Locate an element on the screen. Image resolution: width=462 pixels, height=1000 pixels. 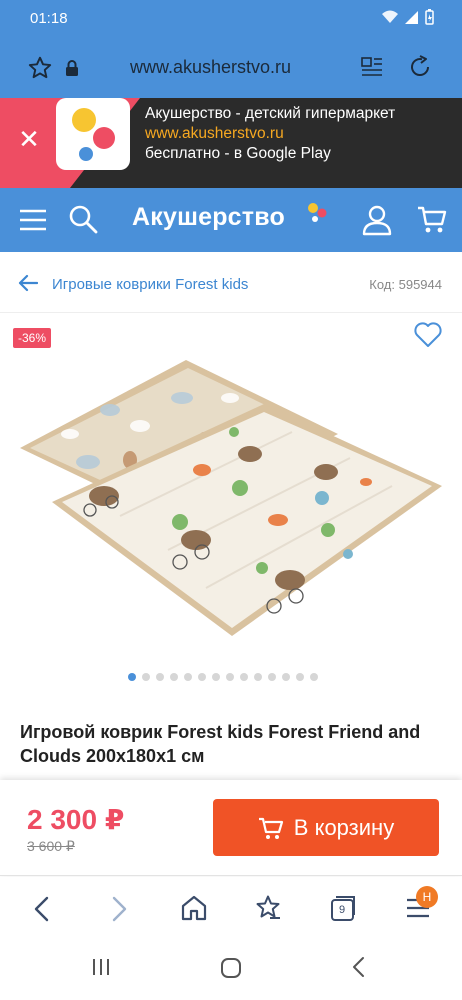
old-price: 3 600 ₽ is located at coordinates (51, 846).